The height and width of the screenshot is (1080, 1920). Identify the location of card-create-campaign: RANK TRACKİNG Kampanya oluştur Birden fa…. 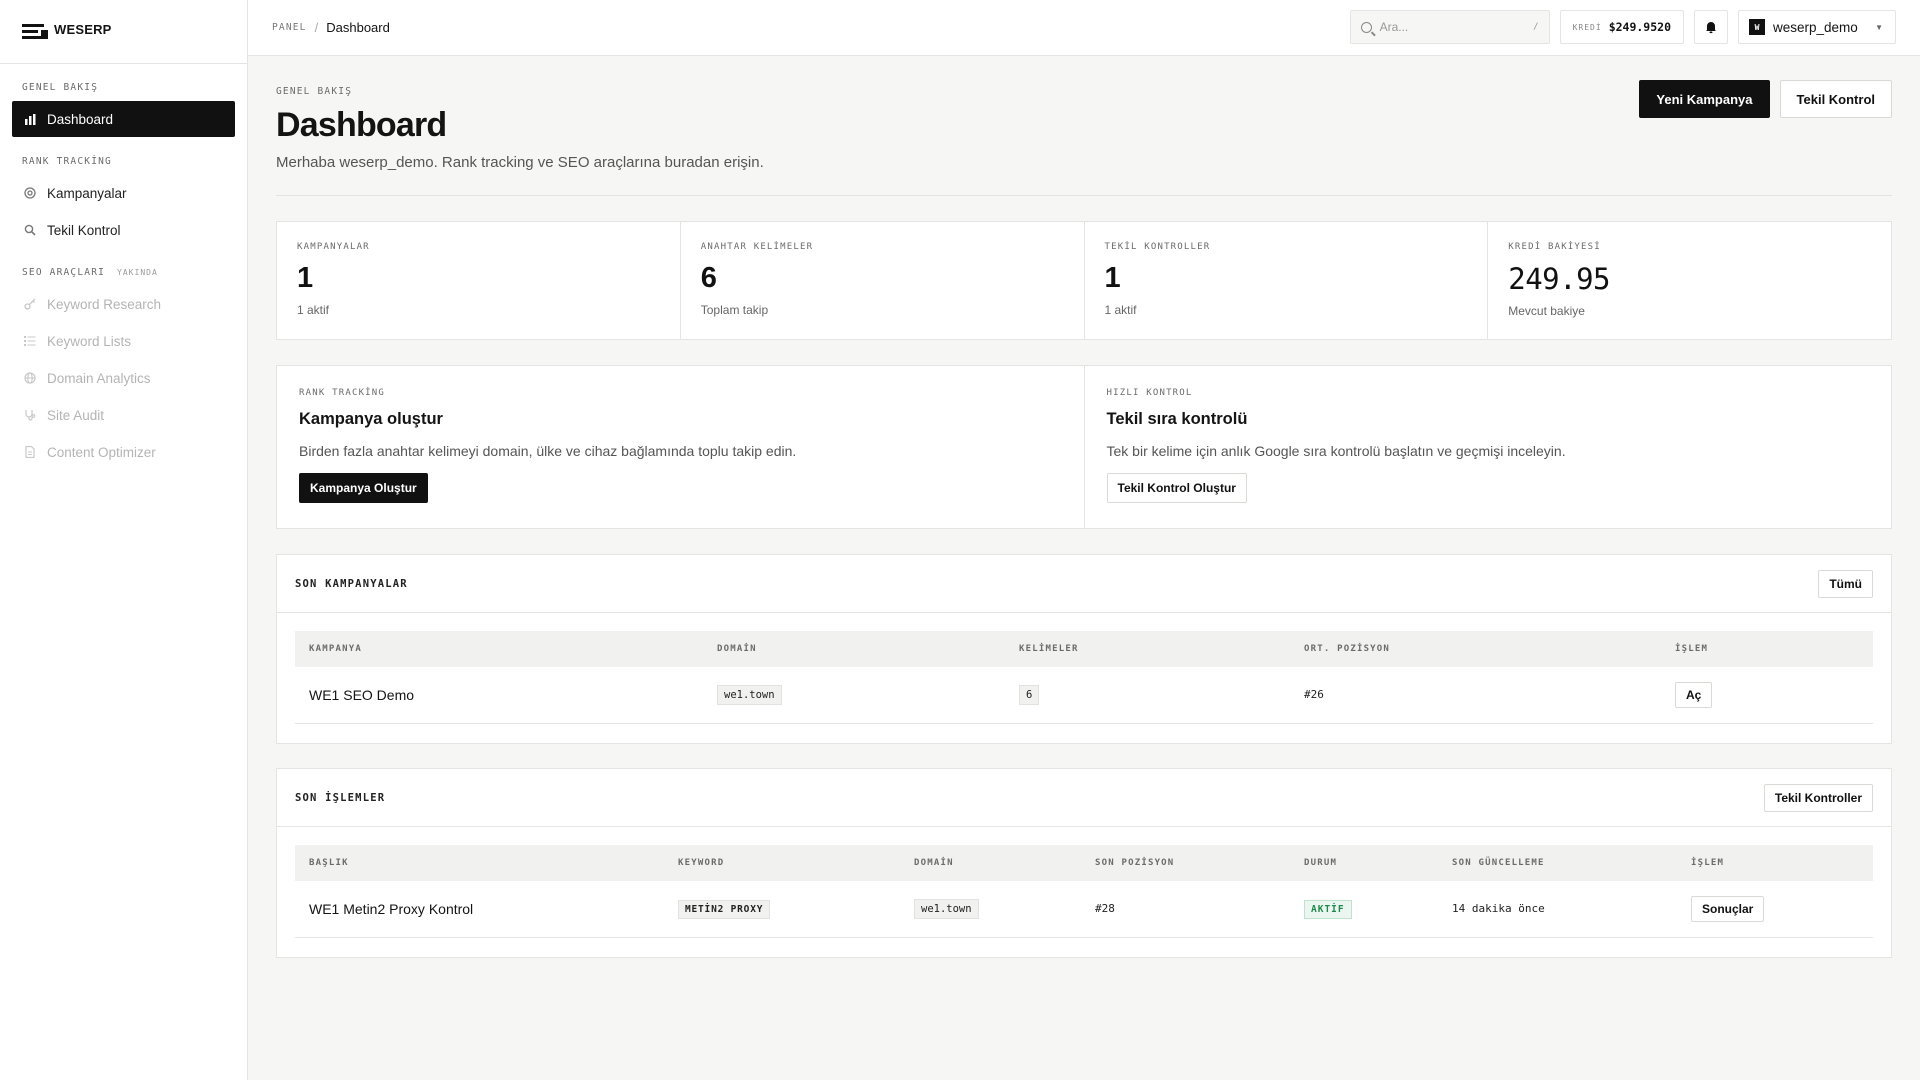
(681, 447).